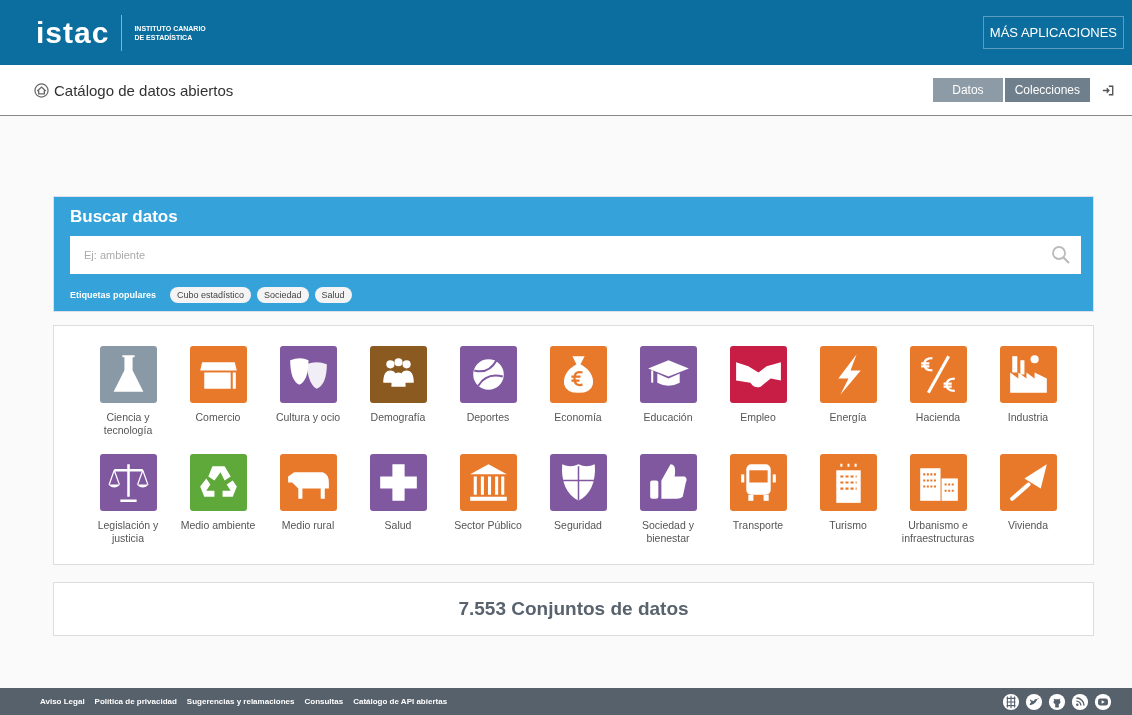  I want to click on category-link: Medio rural, so click(308, 525).